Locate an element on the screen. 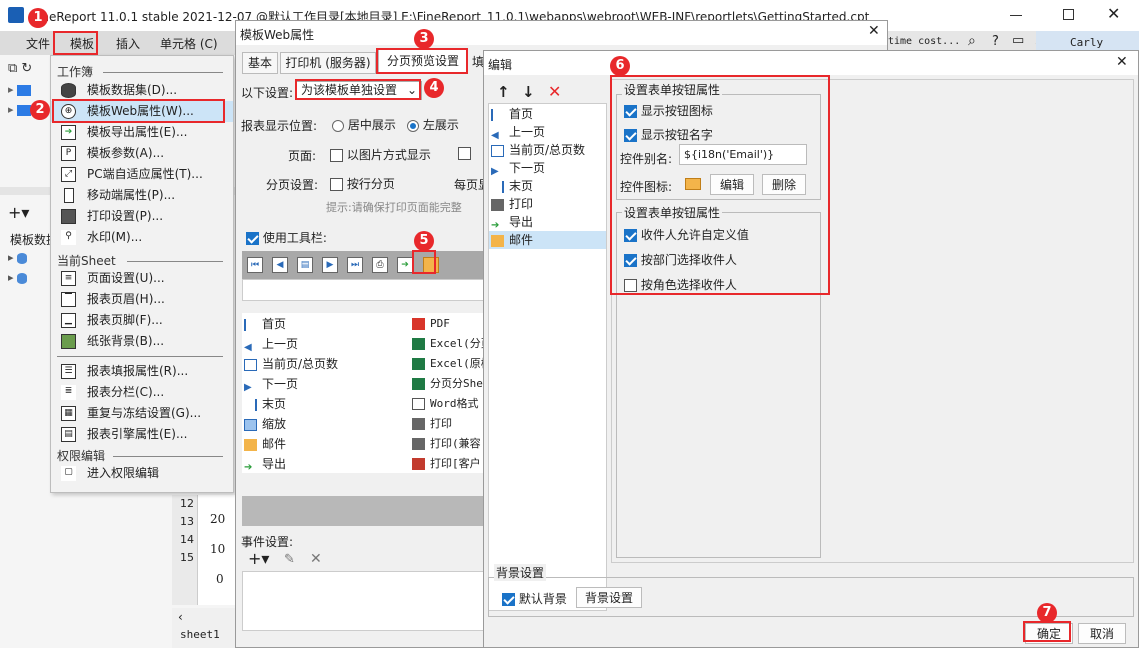 The image size is (1139, 648). menu-cell: 单元格 (C) is located at coordinates (189, 43).